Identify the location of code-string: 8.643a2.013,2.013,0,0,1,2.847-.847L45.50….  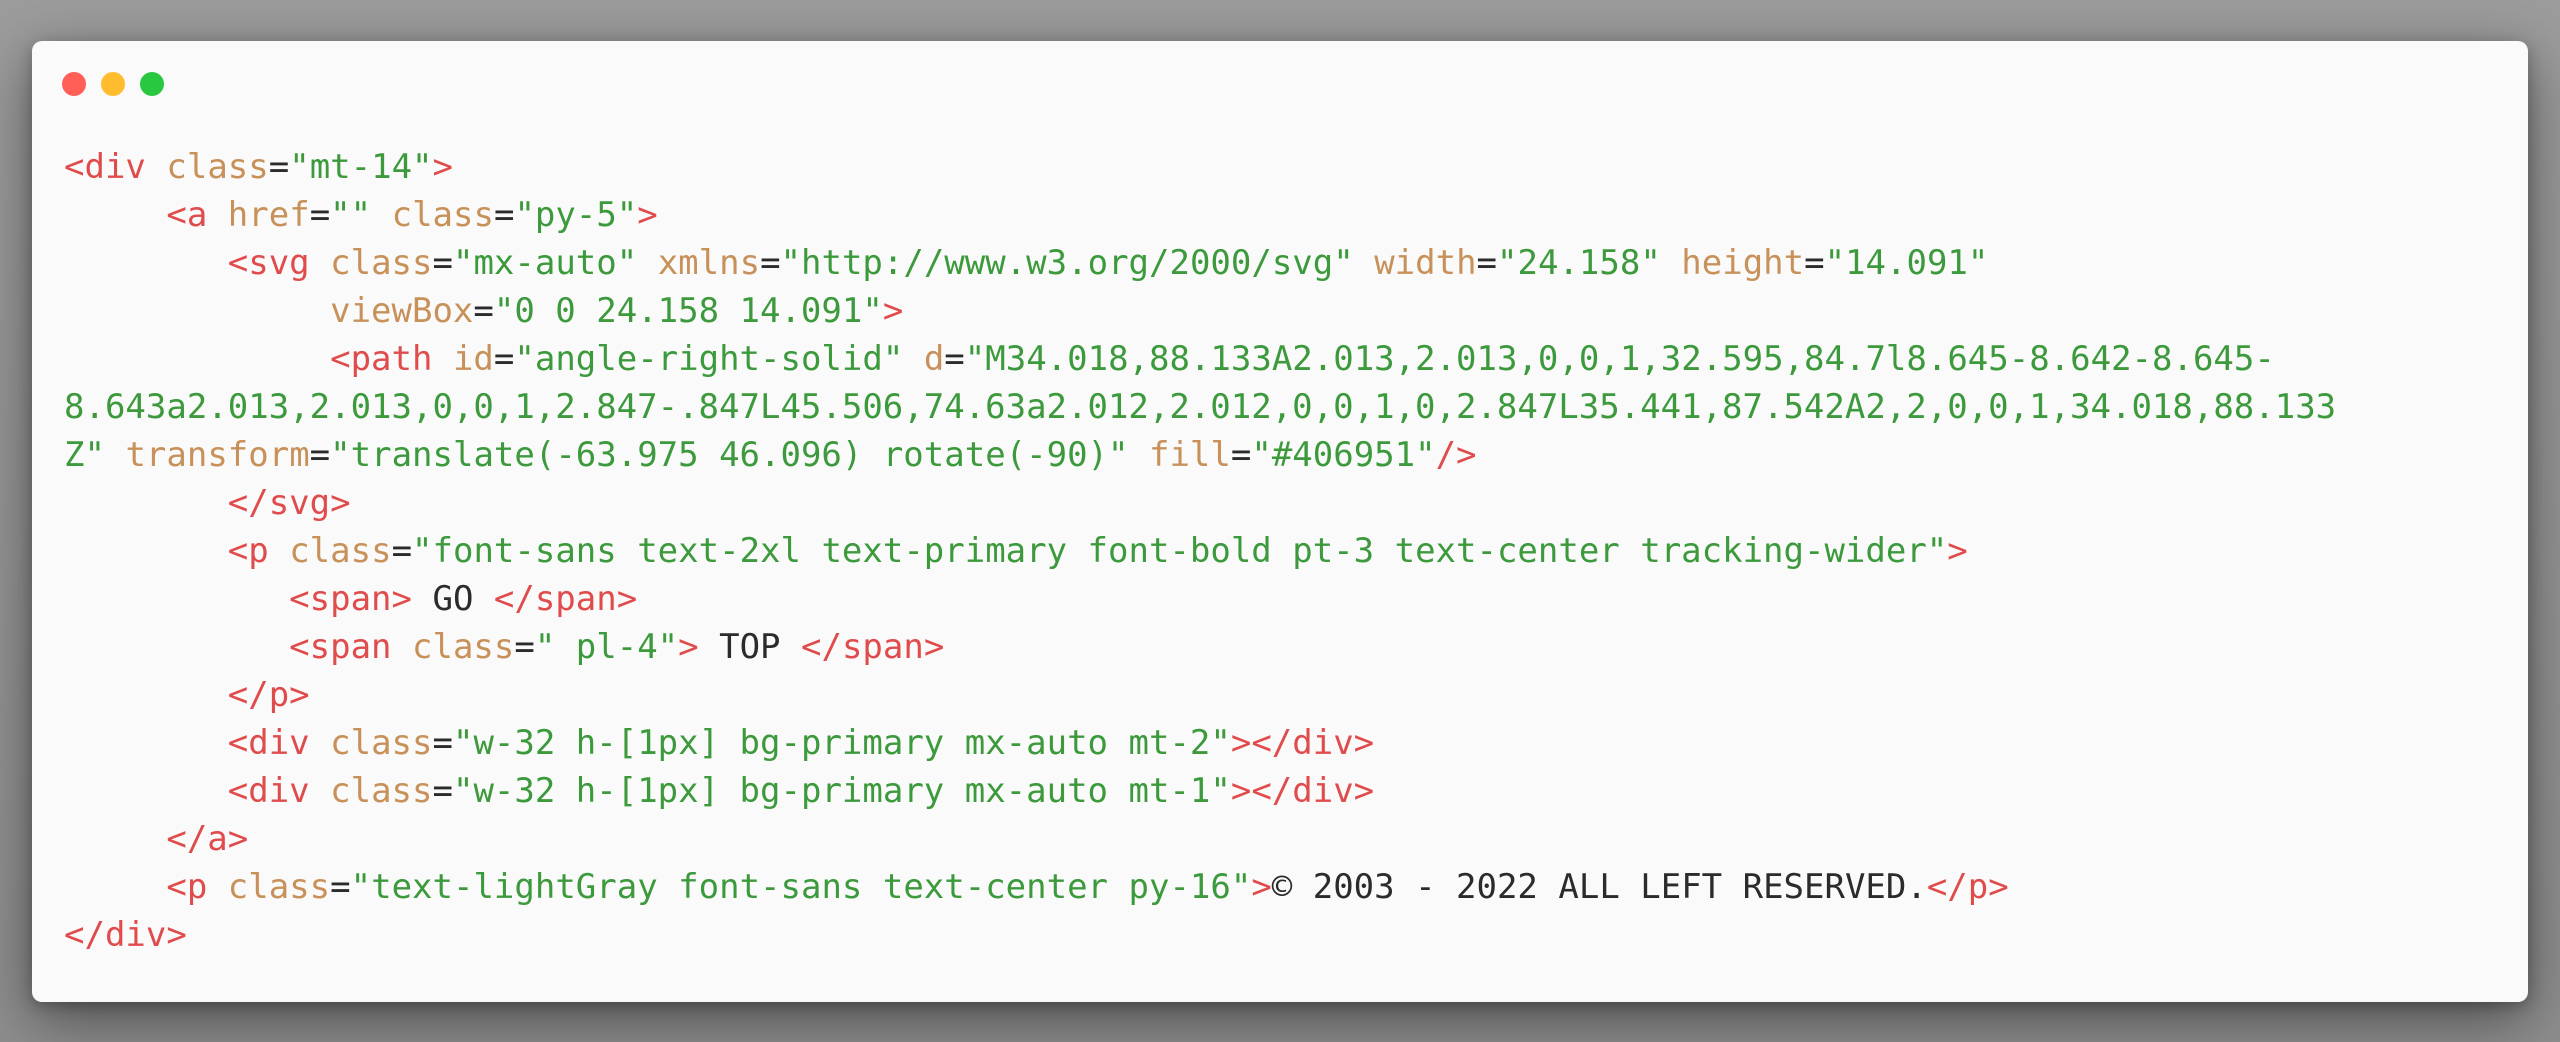
(1200, 407).